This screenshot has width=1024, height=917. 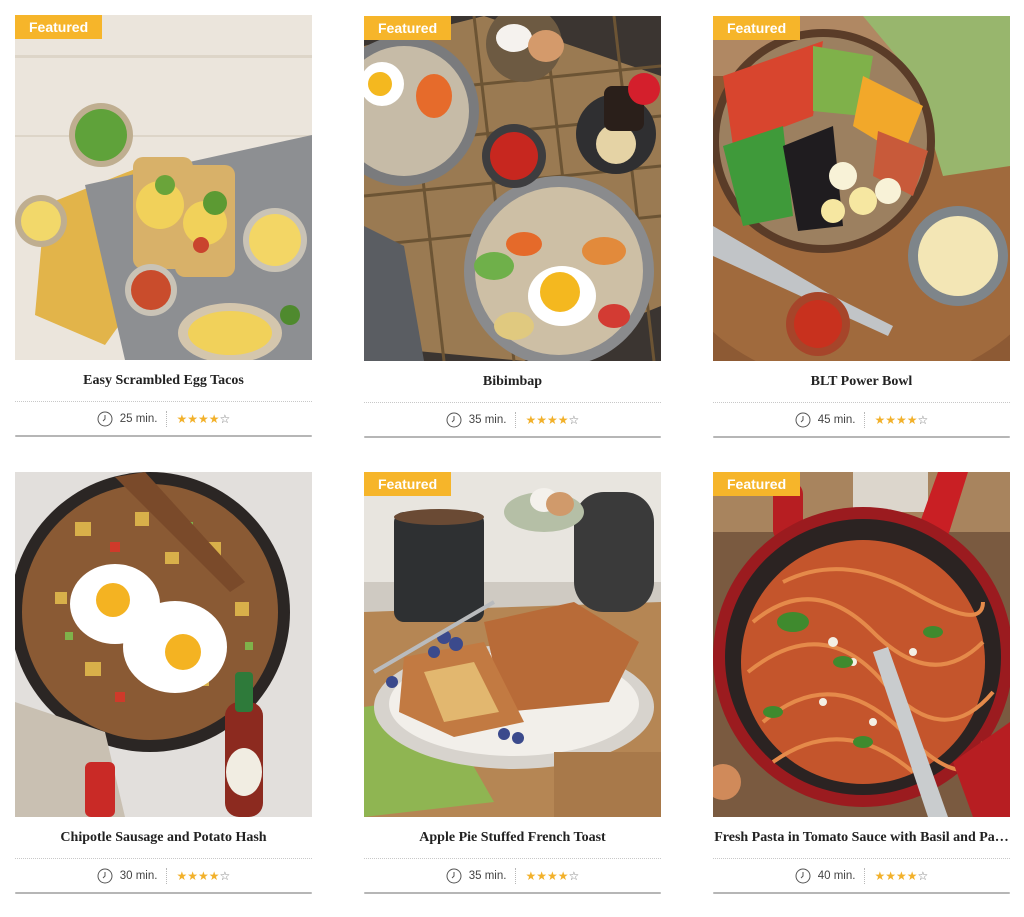 What do you see at coordinates (836, 419) in the screenshot?
I see `cook-time: 45 min.` at bounding box center [836, 419].